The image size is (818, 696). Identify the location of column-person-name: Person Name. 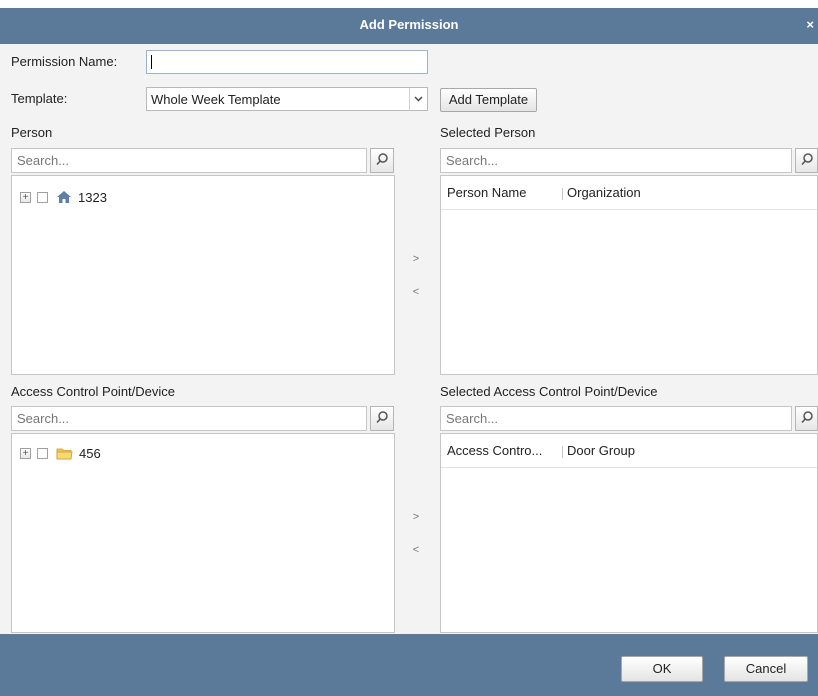
(486, 192).